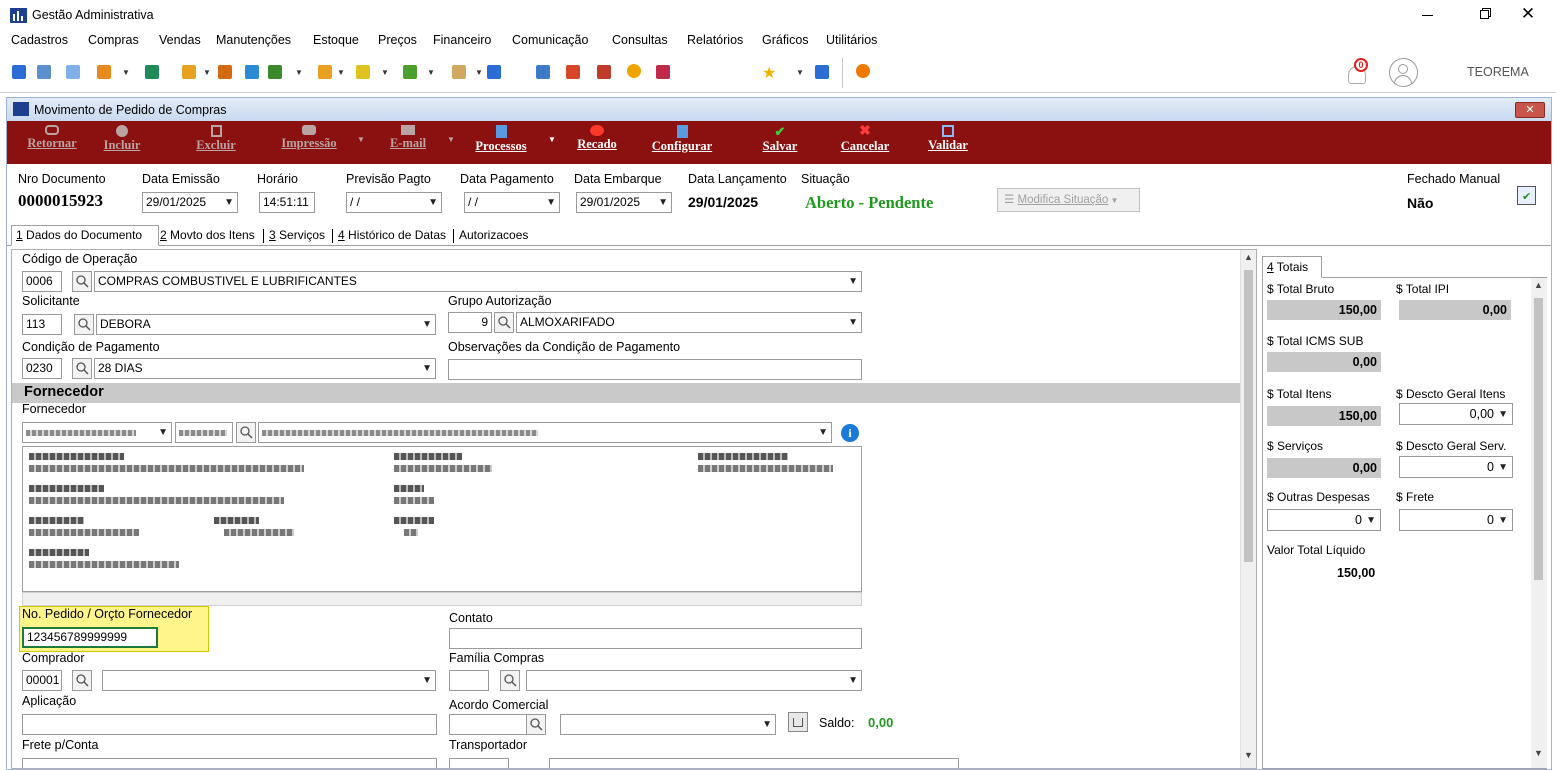 The height and width of the screenshot is (770, 1556). What do you see at coordinates (190, 202) in the screenshot?
I see `data-emissao-field: 29/01/2025 ▼` at bounding box center [190, 202].